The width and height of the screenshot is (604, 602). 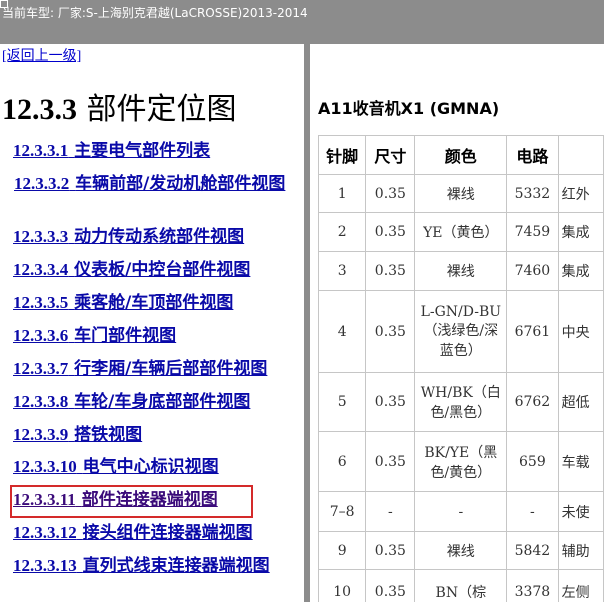 What do you see at coordinates (131, 270) in the screenshot?
I see `toc-link-12-3-3-4: 12.3.3.4 仪表板/中控台部件视图` at bounding box center [131, 270].